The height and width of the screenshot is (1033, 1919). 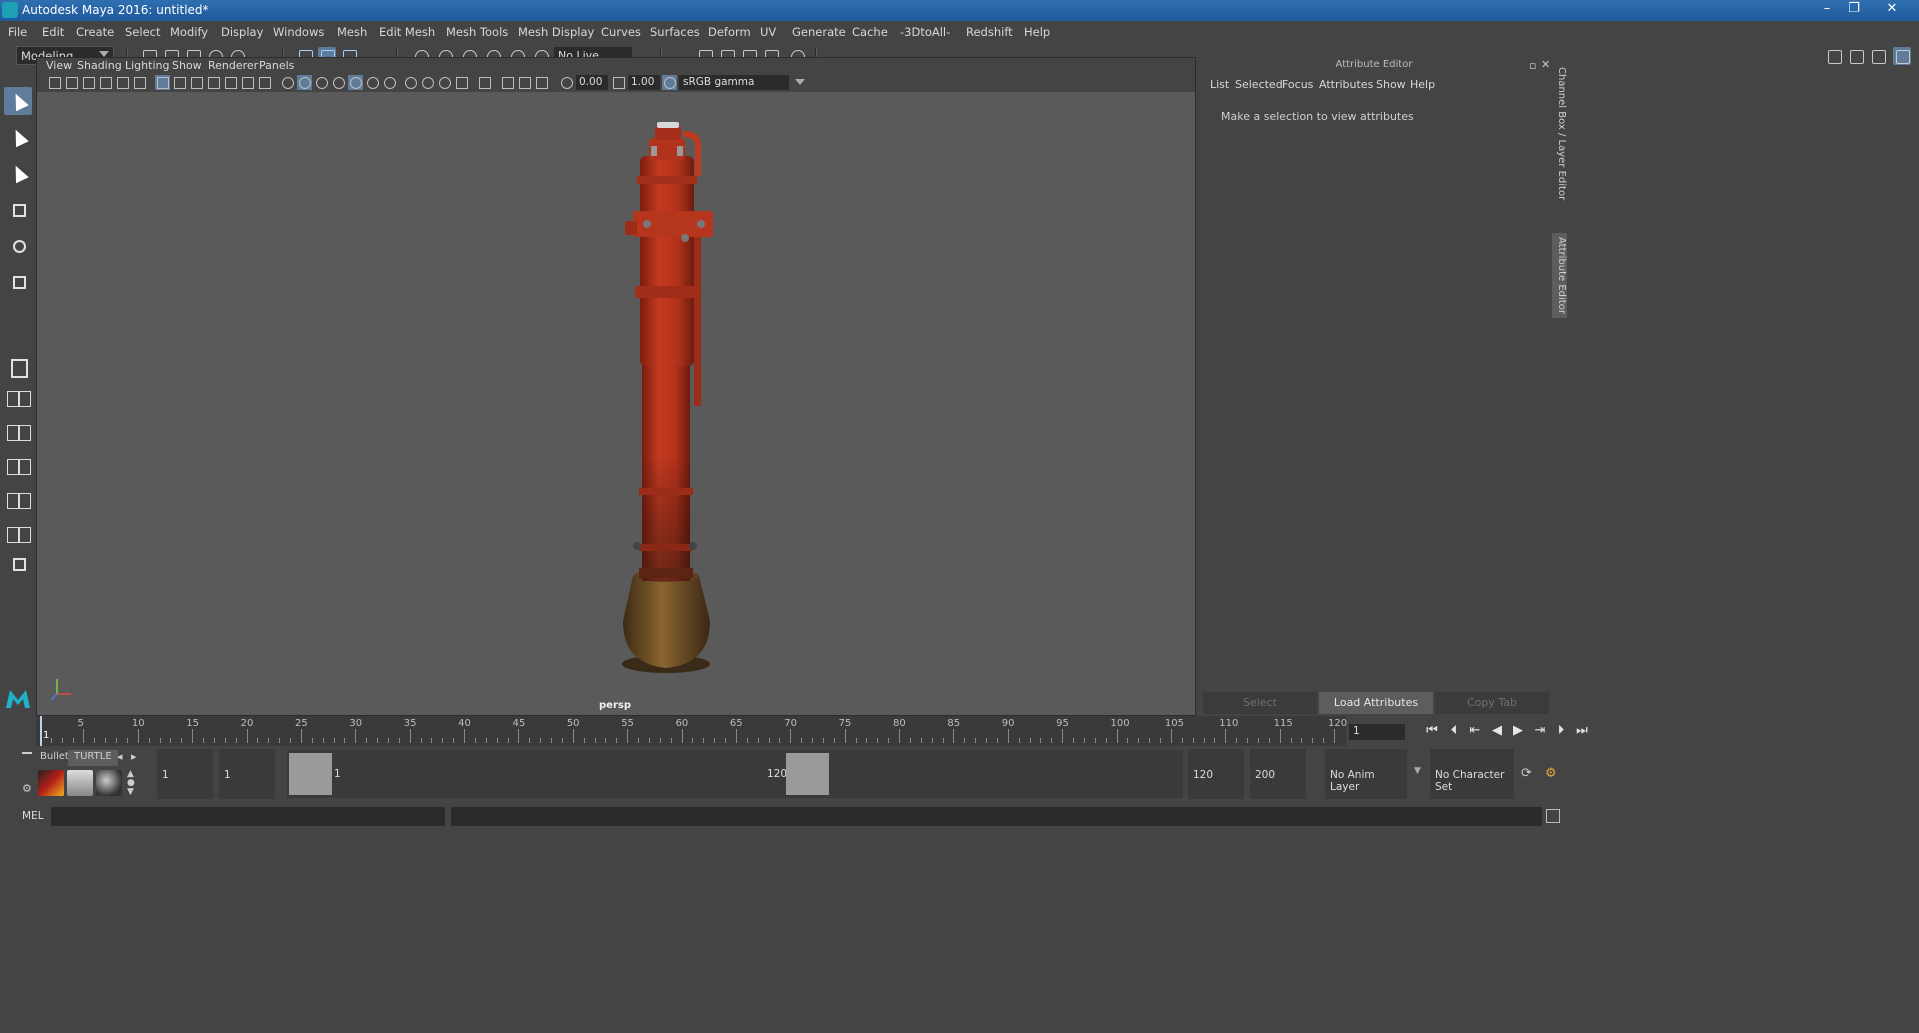 What do you see at coordinates (644, 82) in the screenshot?
I see `gamma-field: 1.00` at bounding box center [644, 82].